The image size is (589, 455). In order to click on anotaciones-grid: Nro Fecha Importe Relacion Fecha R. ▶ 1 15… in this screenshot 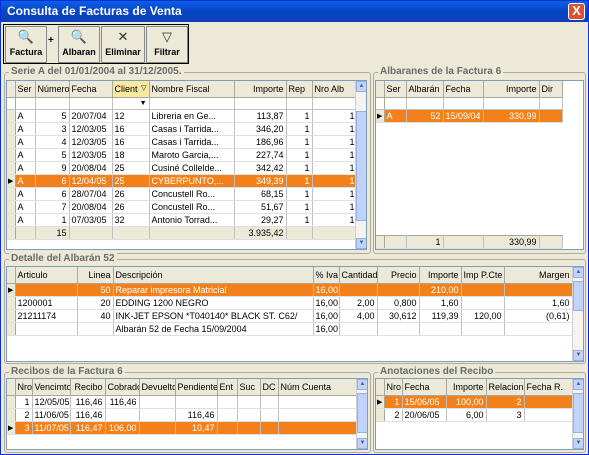, I will do `click(479, 414)`.